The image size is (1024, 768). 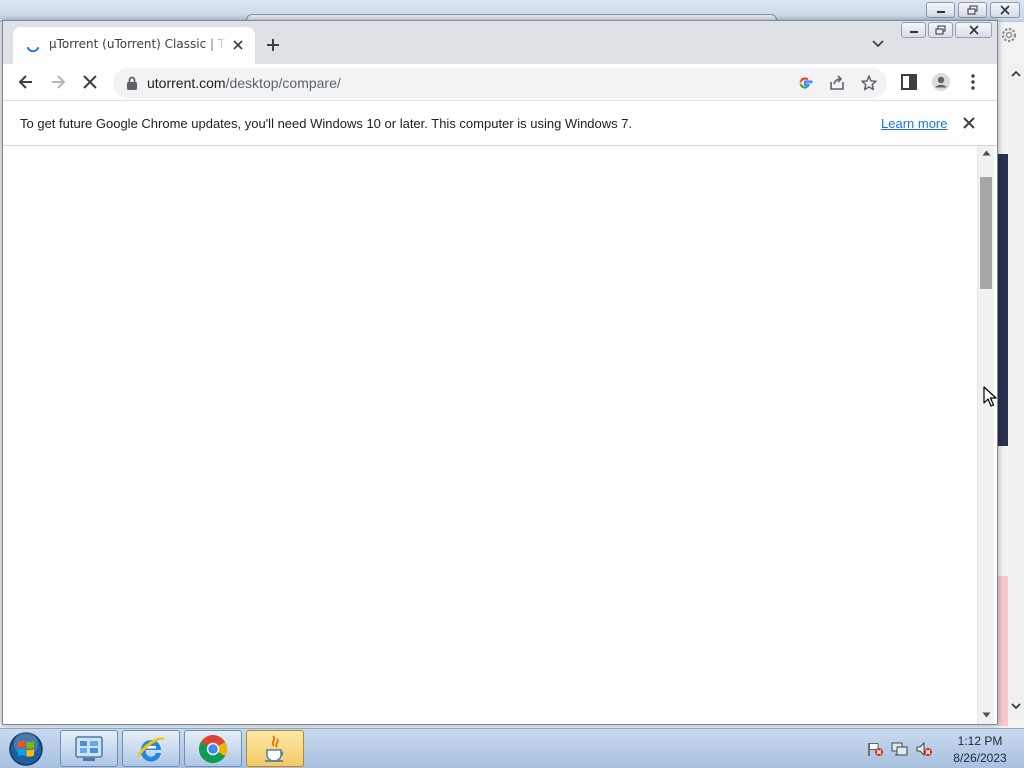 What do you see at coordinates (283, 83) in the screenshot?
I see `url-path: /desktop/compare/` at bounding box center [283, 83].